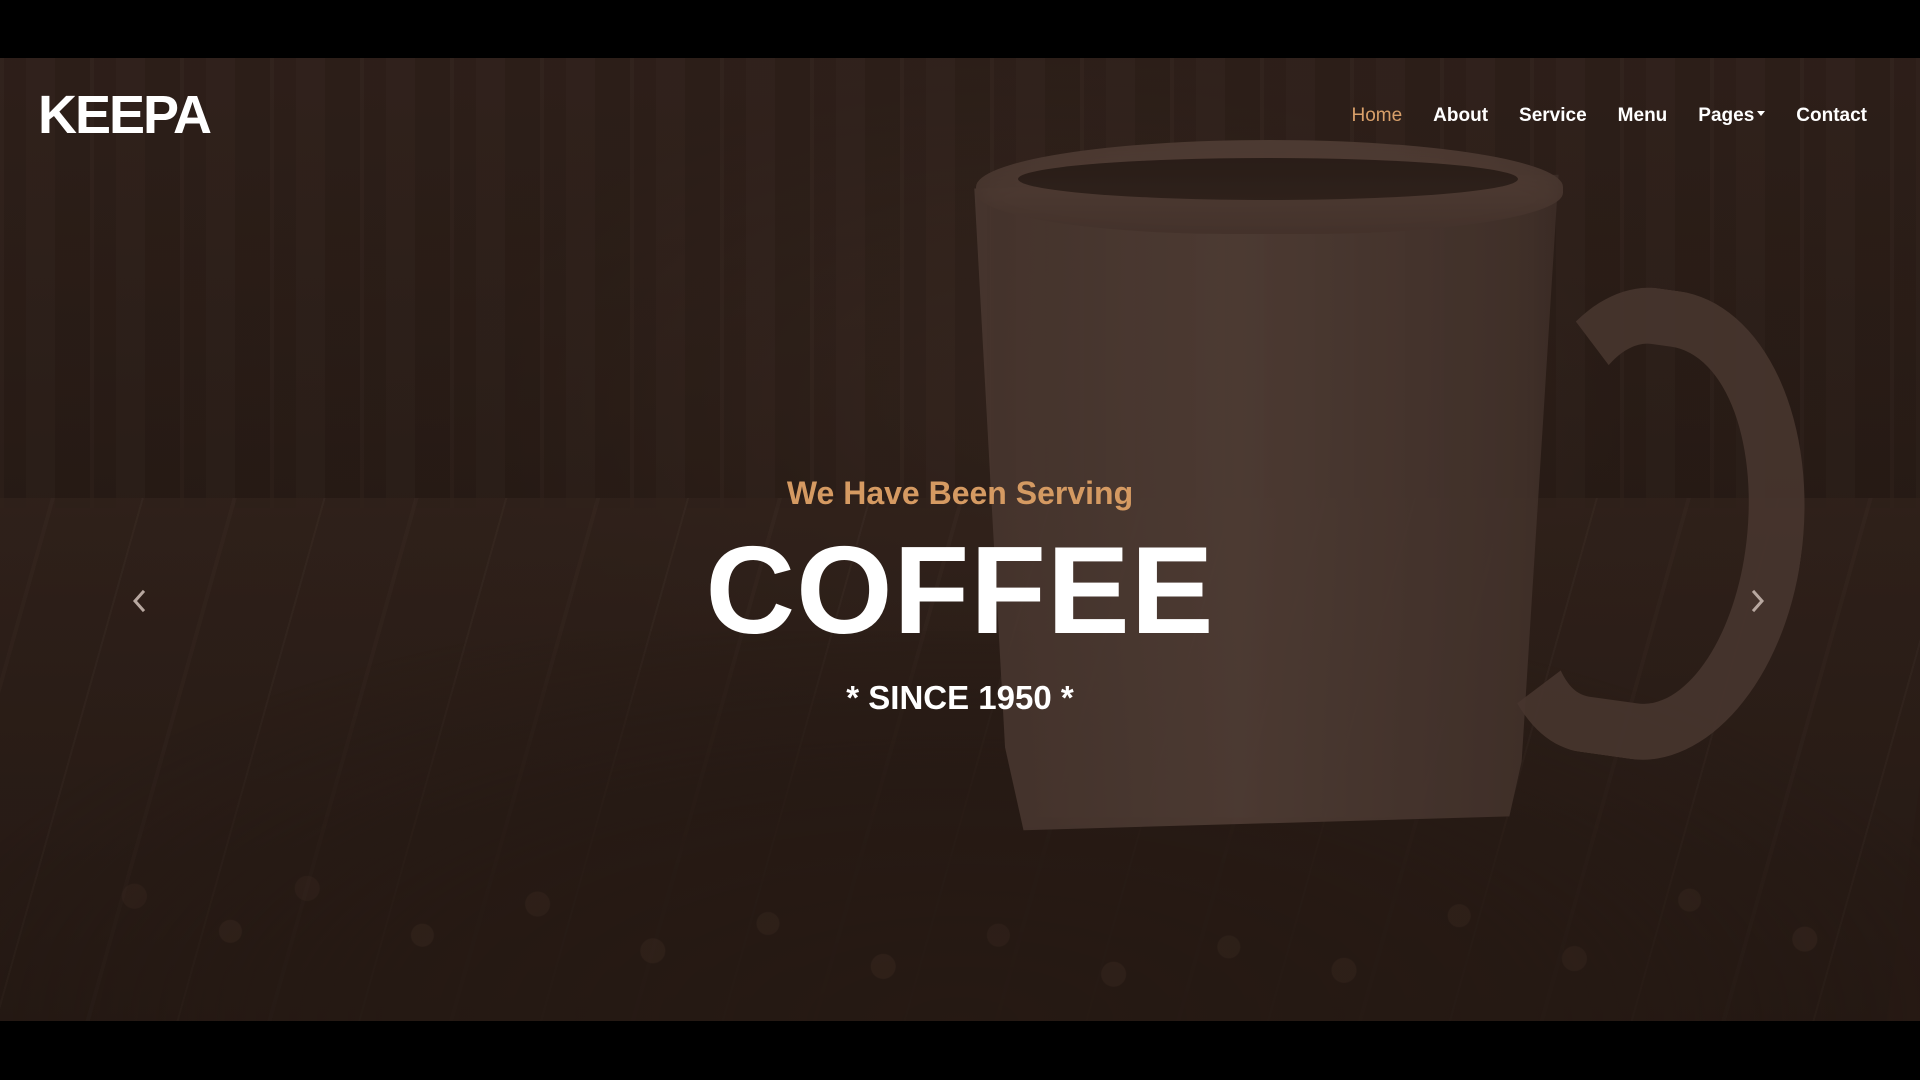 This screenshot has width=1920, height=1080. What do you see at coordinates (1761, 114) in the screenshot?
I see `chevron-down-icon` at bounding box center [1761, 114].